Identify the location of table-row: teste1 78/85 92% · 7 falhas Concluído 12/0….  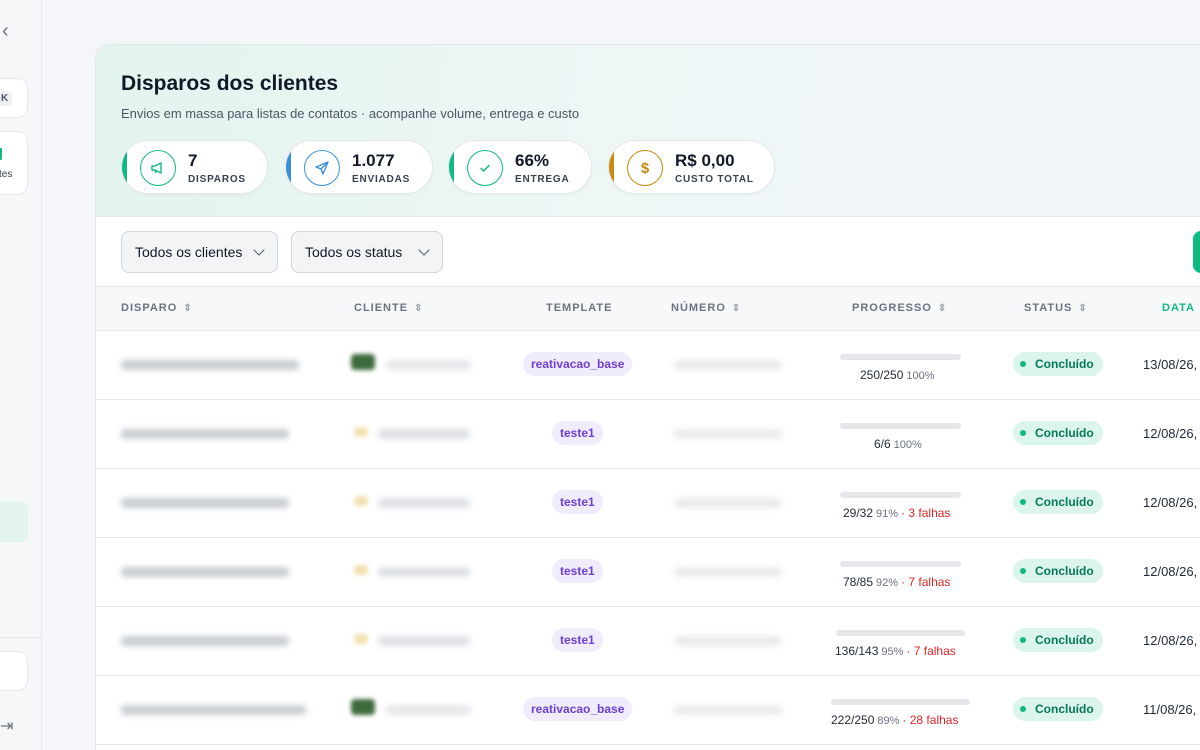
(648, 572).